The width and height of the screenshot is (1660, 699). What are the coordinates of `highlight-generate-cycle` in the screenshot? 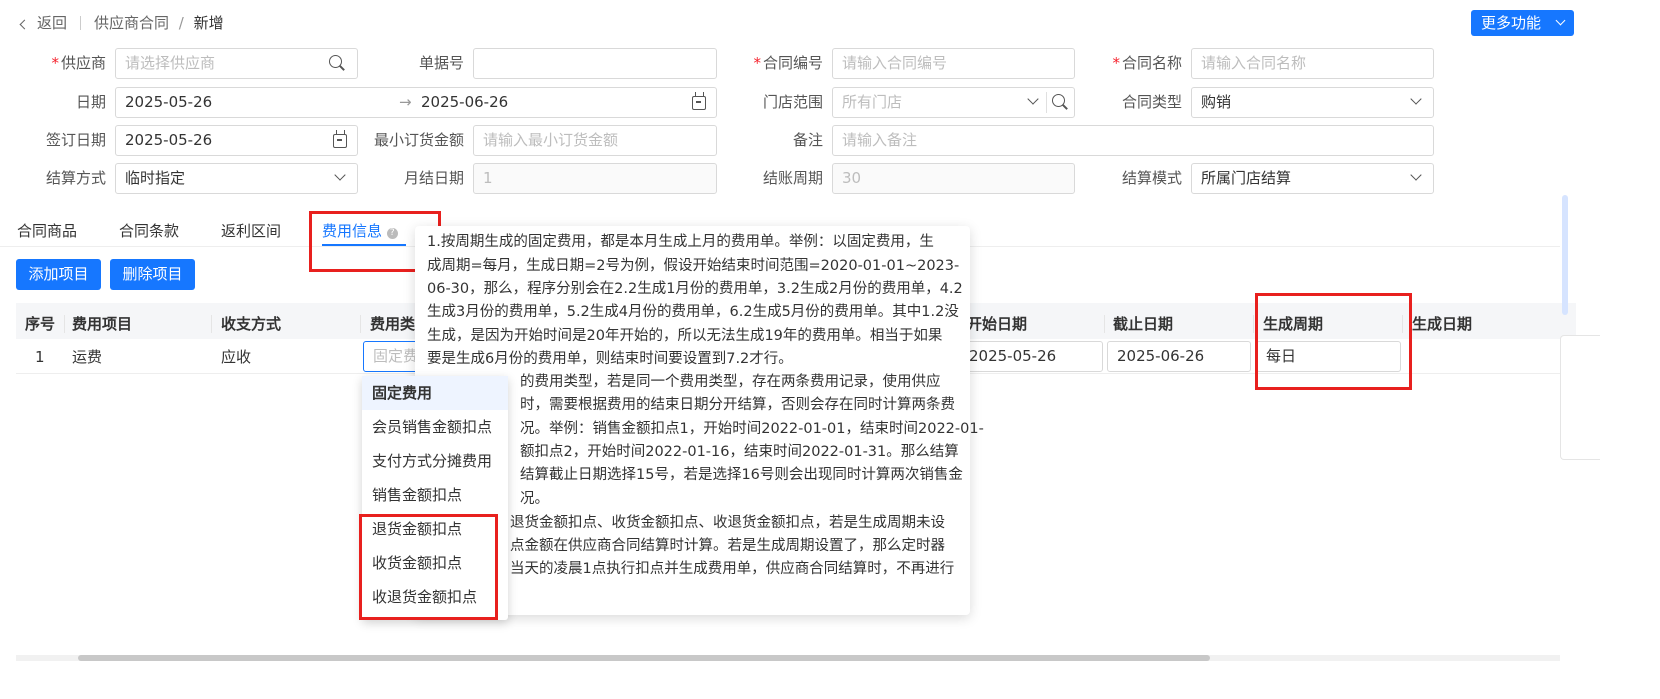 It's located at (1333, 341).